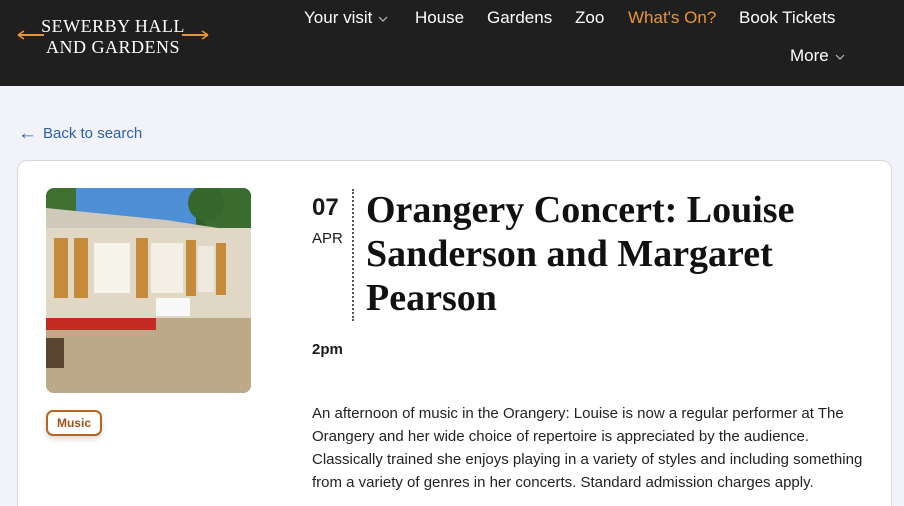  What do you see at coordinates (93, 133) in the screenshot?
I see `back-to-search-label: Back to search` at bounding box center [93, 133].